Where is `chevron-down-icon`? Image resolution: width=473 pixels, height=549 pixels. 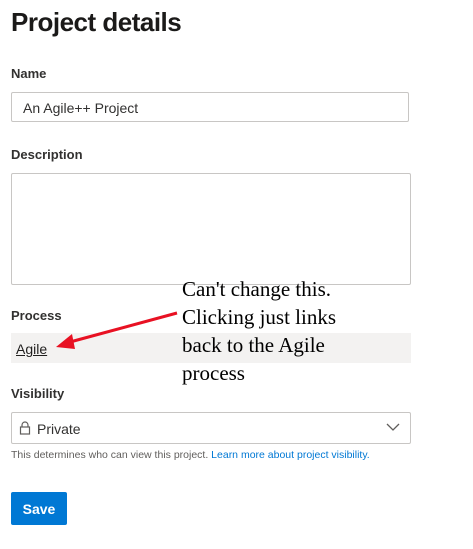 chevron-down-icon is located at coordinates (393, 427).